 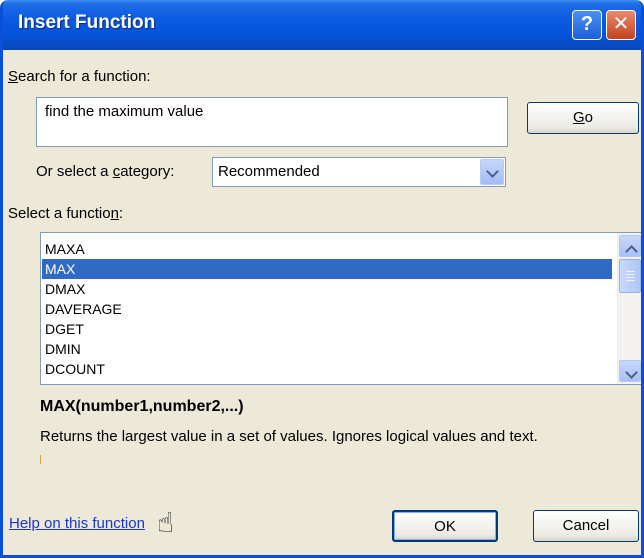 What do you see at coordinates (631, 251) in the screenshot?
I see `chevron-up-icon` at bounding box center [631, 251].